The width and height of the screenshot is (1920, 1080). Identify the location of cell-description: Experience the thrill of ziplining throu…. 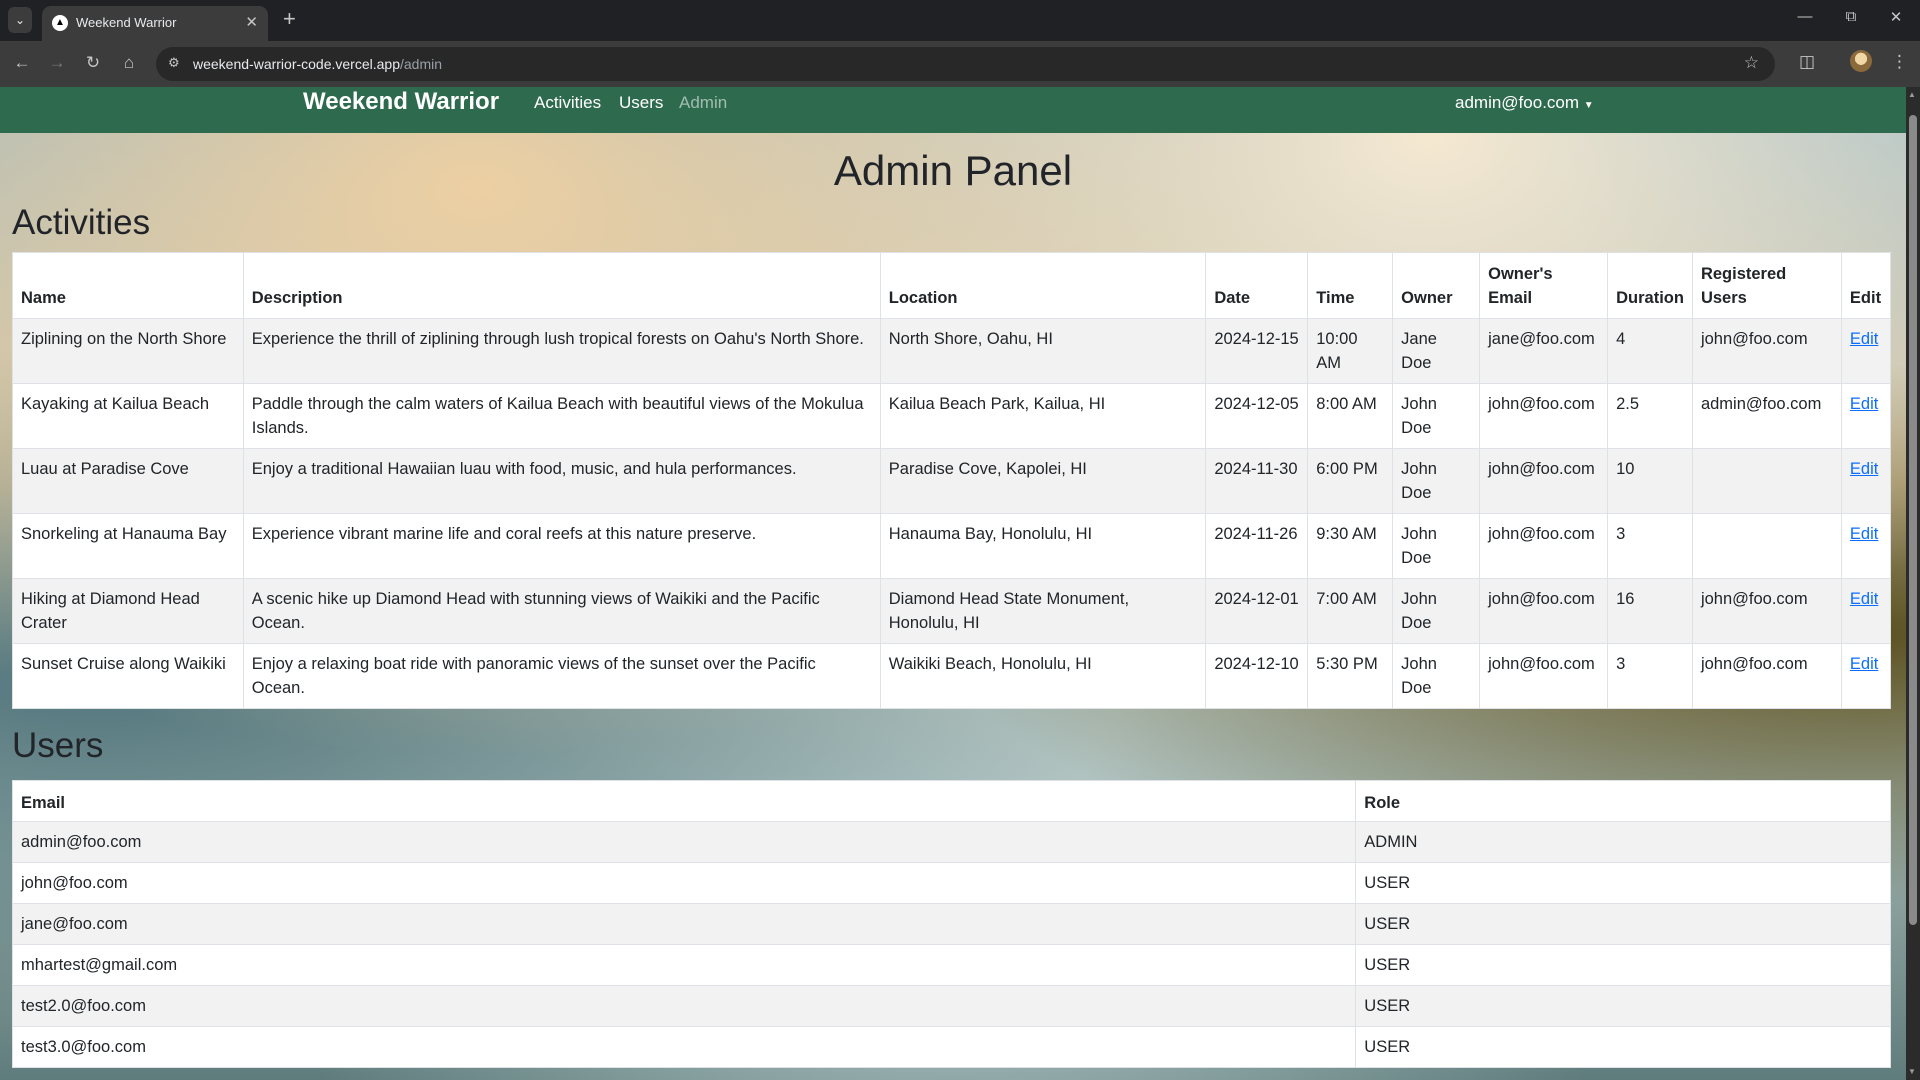
(561, 351).